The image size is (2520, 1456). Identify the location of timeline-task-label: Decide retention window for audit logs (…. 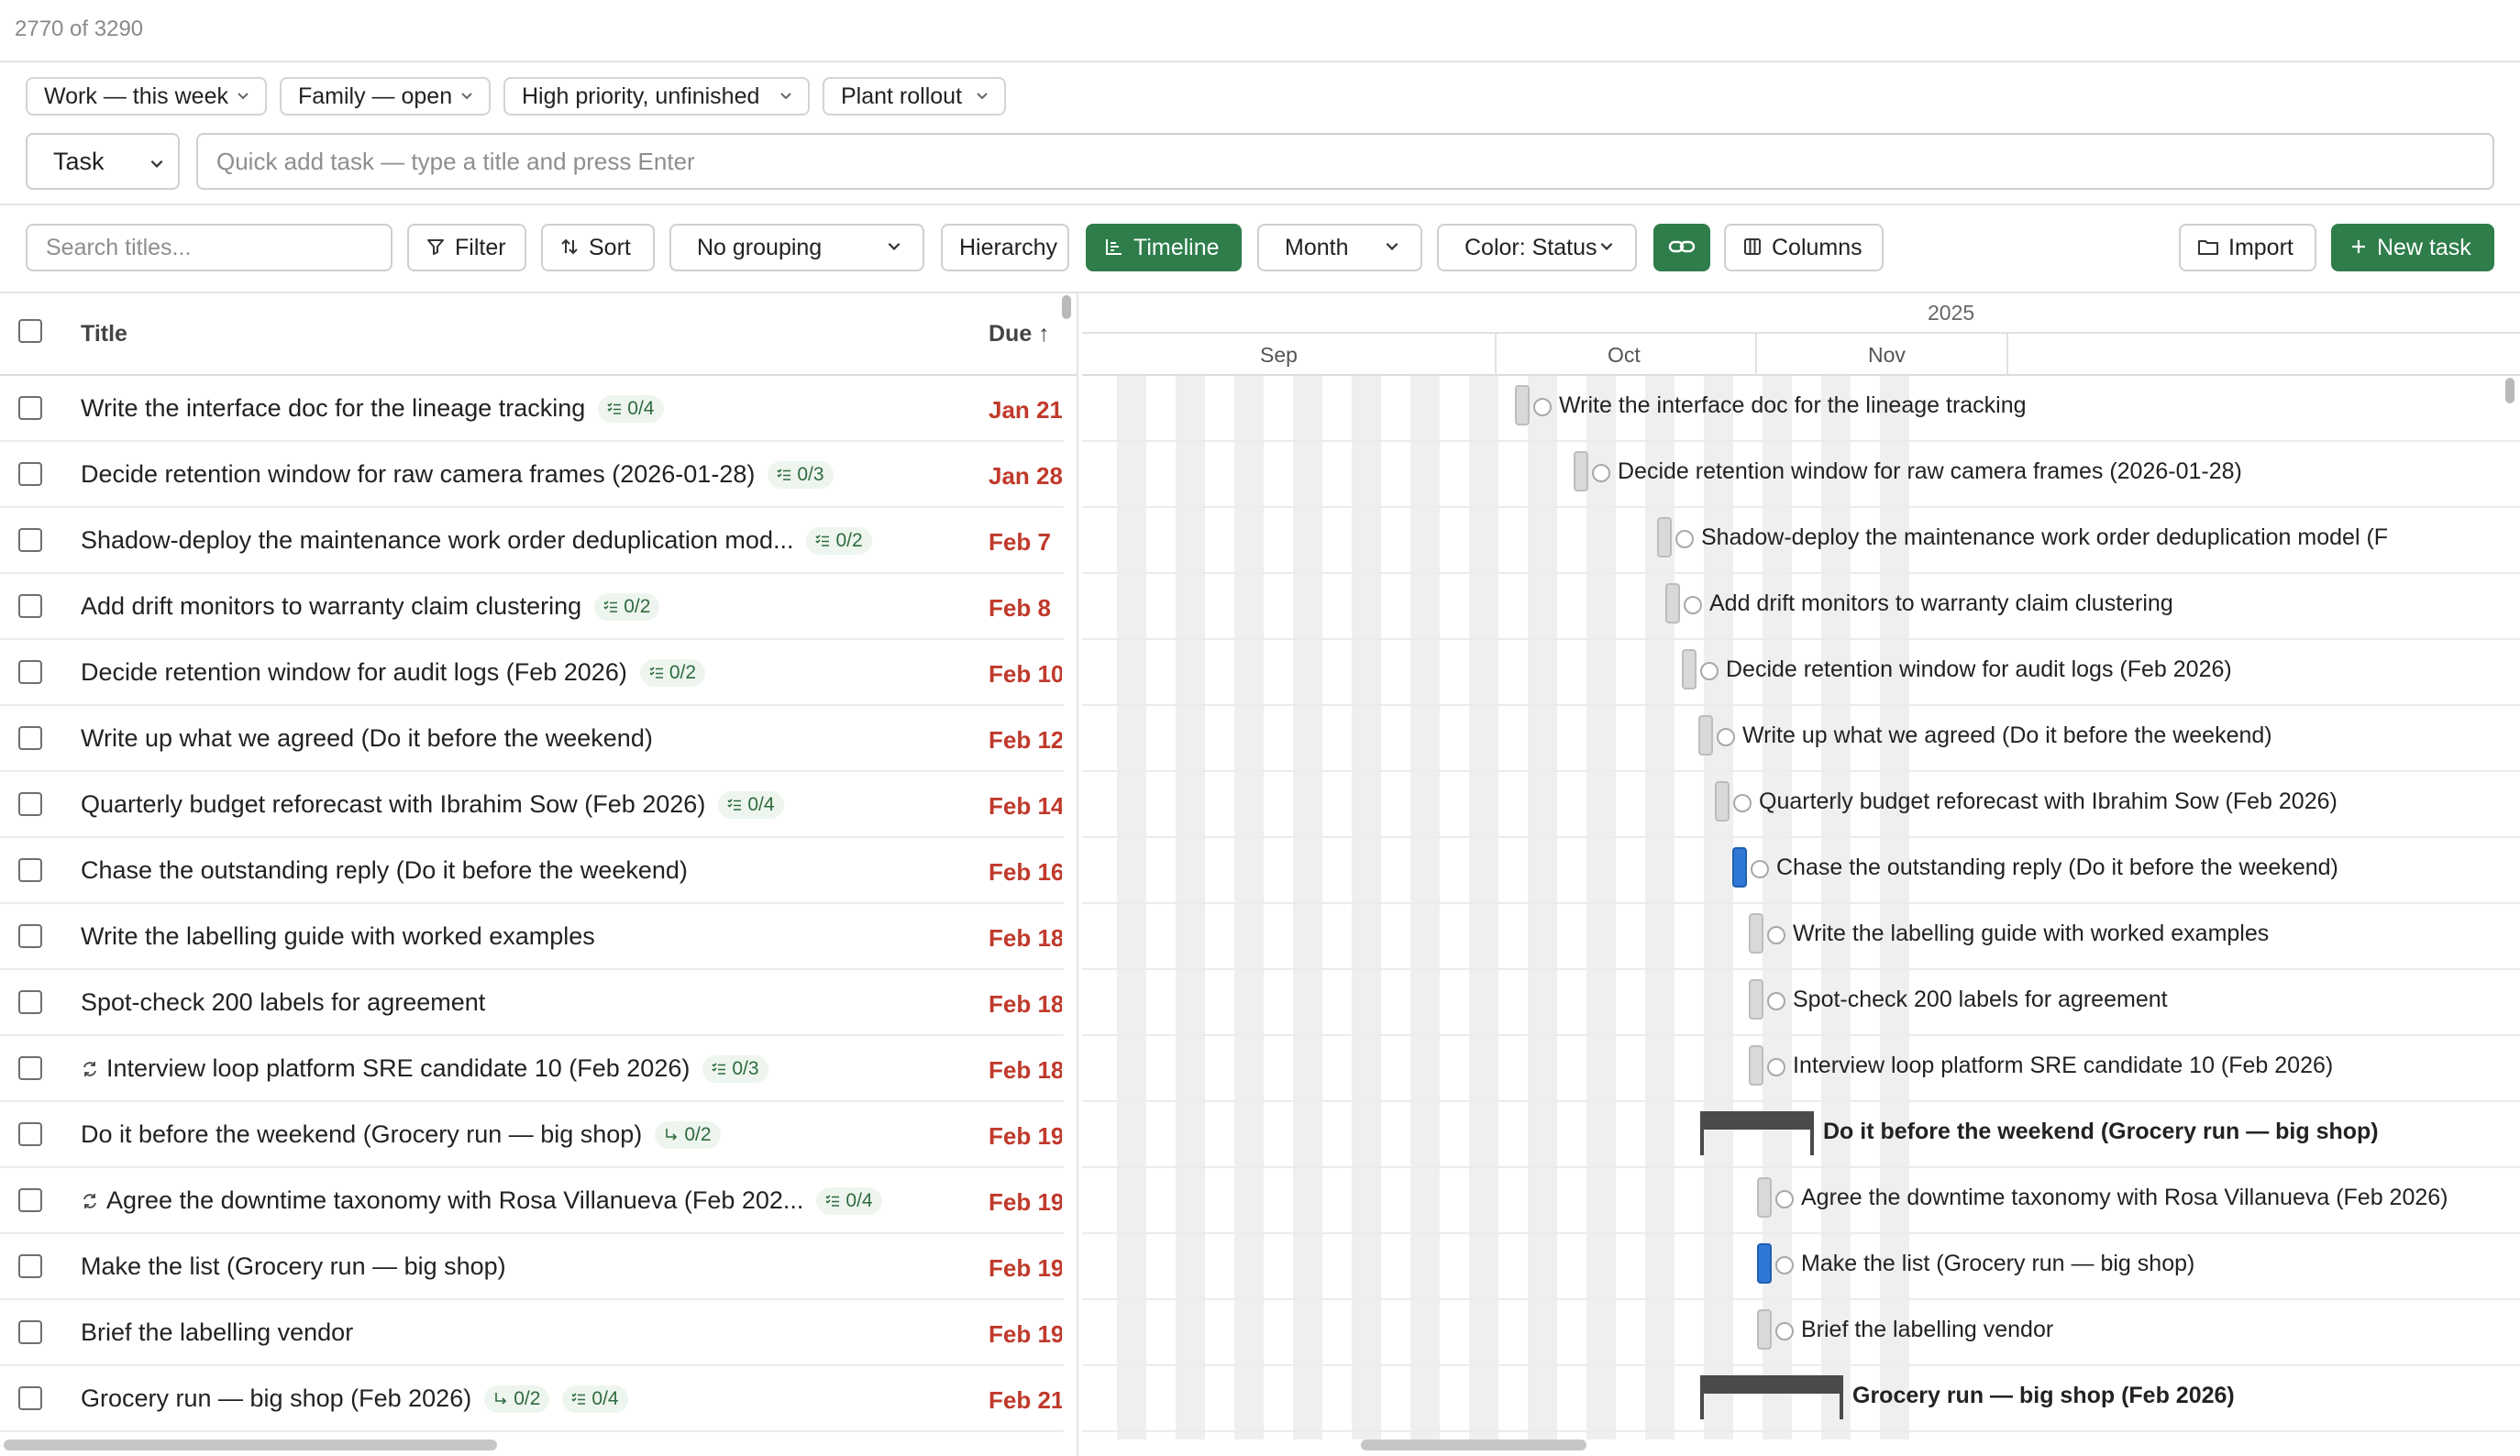
(1979, 669).